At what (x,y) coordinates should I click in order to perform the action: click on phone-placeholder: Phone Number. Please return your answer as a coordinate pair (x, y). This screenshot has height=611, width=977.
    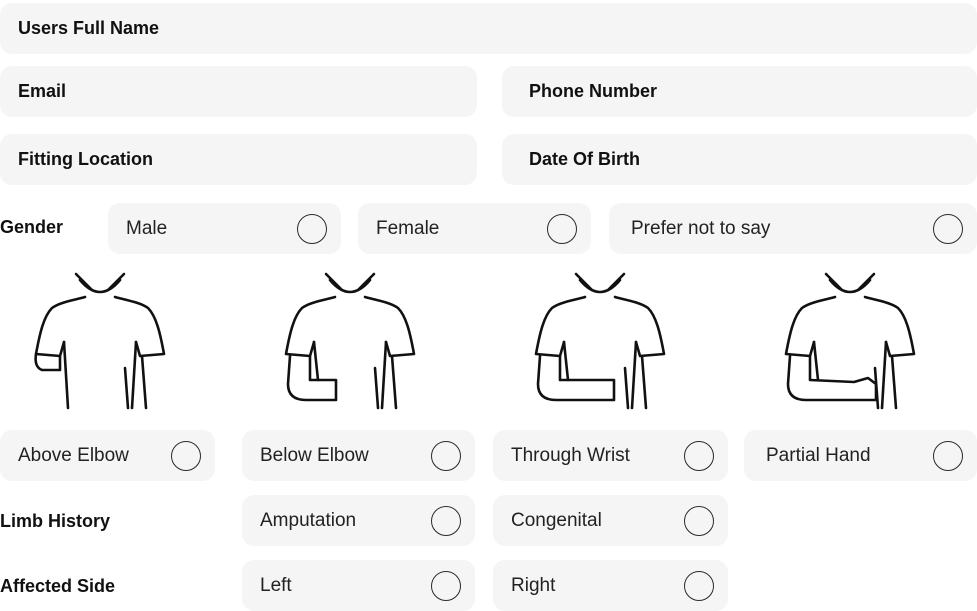
    Looking at the image, I should click on (593, 91).